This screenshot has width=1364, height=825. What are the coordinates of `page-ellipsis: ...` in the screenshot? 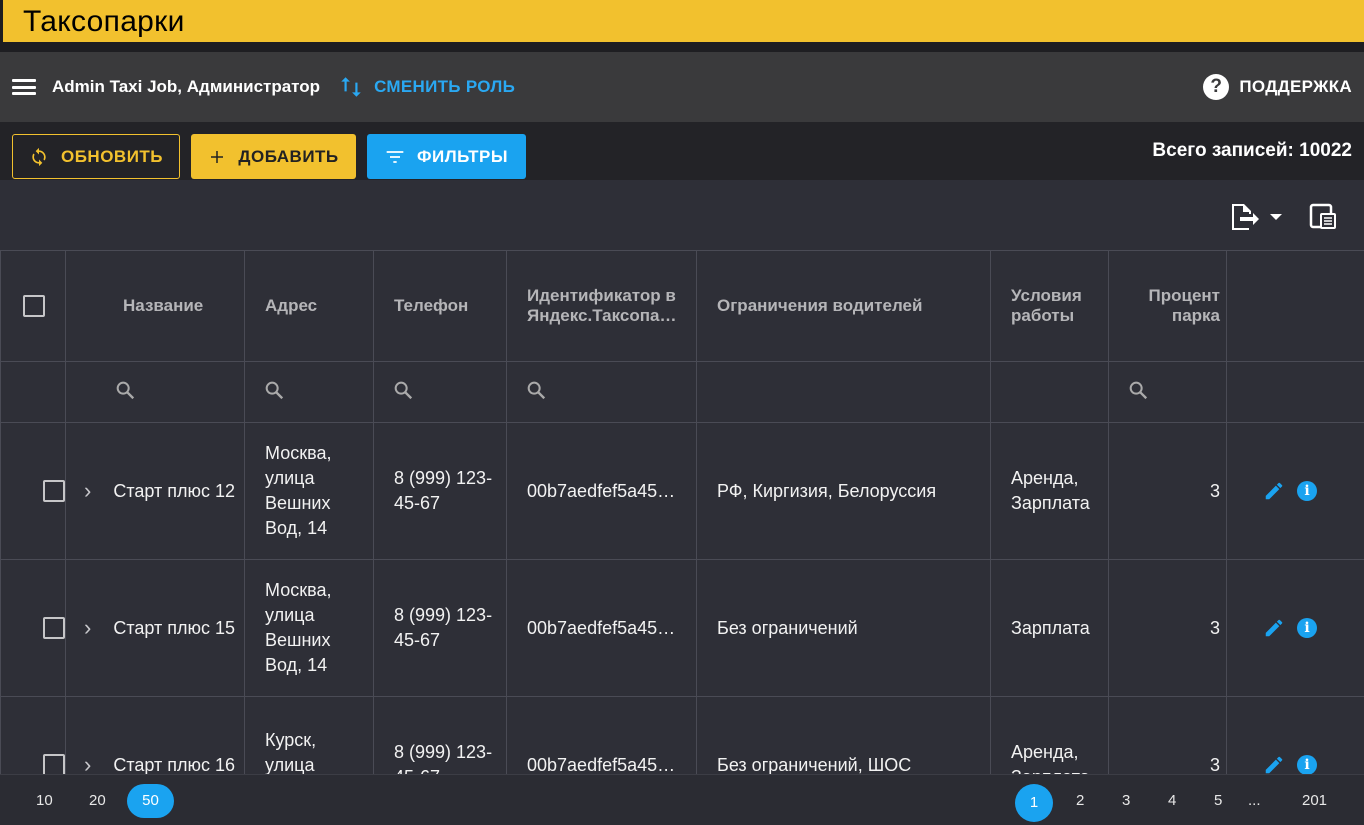 It's located at (1254, 800).